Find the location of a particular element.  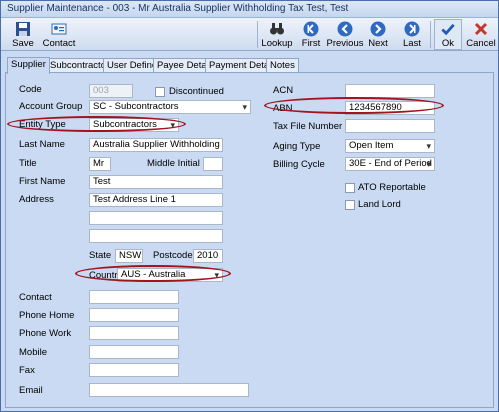

email-field is located at coordinates (169, 390).